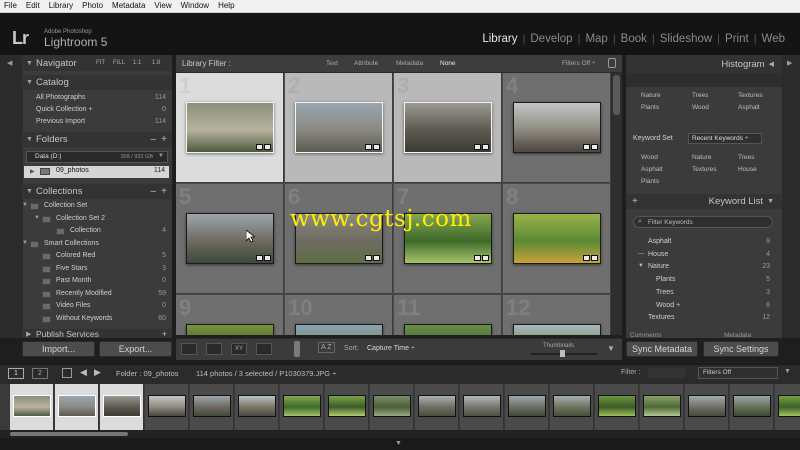  What do you see at coordinates (153, 139) in the screenshot?
I see `remove-folder-button: –` at bounding box center [153, 139].